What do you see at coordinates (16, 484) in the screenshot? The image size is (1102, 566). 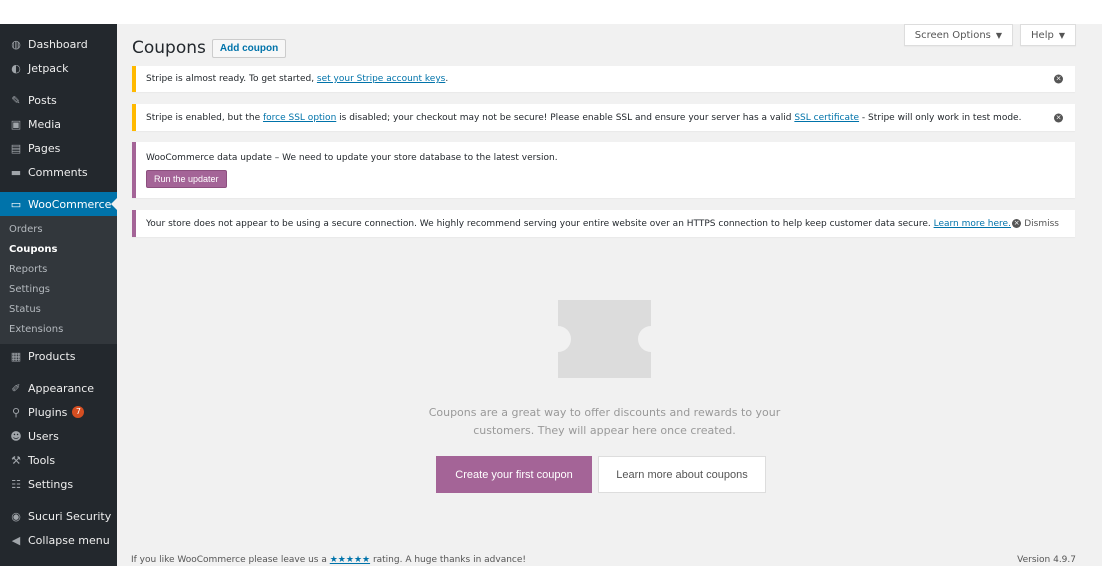 I see `settings-icon: ☷` at bounding box center [16, 484].